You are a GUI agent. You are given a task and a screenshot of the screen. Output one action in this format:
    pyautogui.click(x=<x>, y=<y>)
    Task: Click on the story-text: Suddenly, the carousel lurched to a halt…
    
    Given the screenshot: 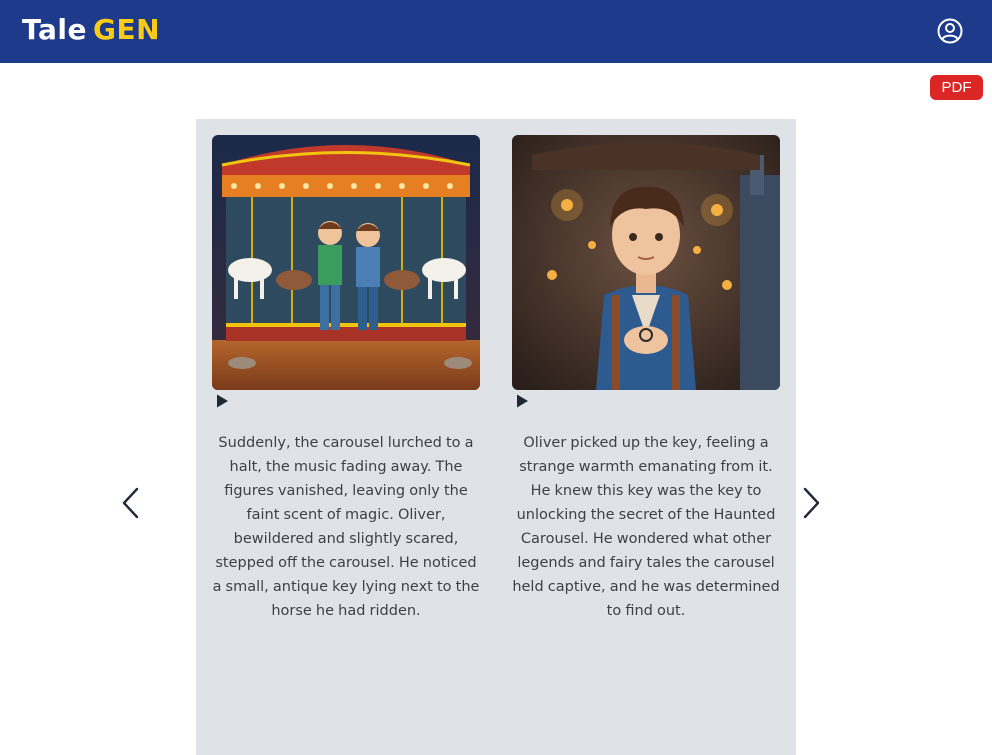 What is the action you would take?
    pyautogui.click(x=346, y=526)
    